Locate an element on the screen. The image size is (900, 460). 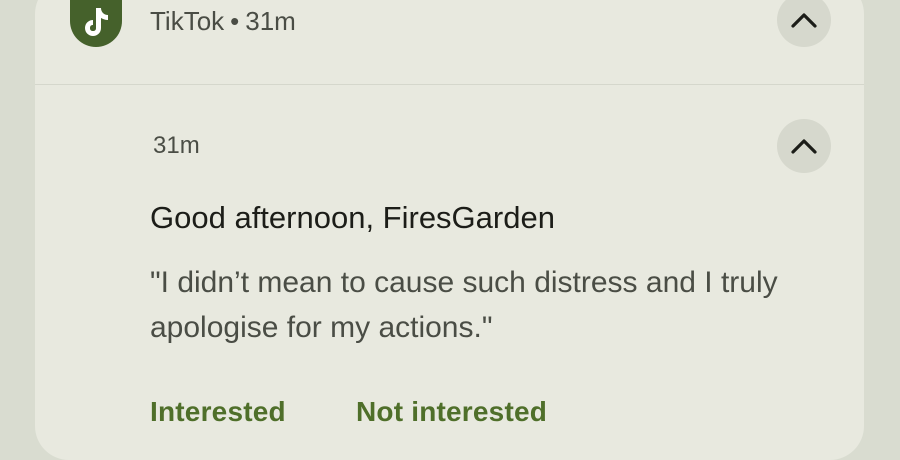
notification-header: TikTok • 31m is located at coordinates (223, 21).